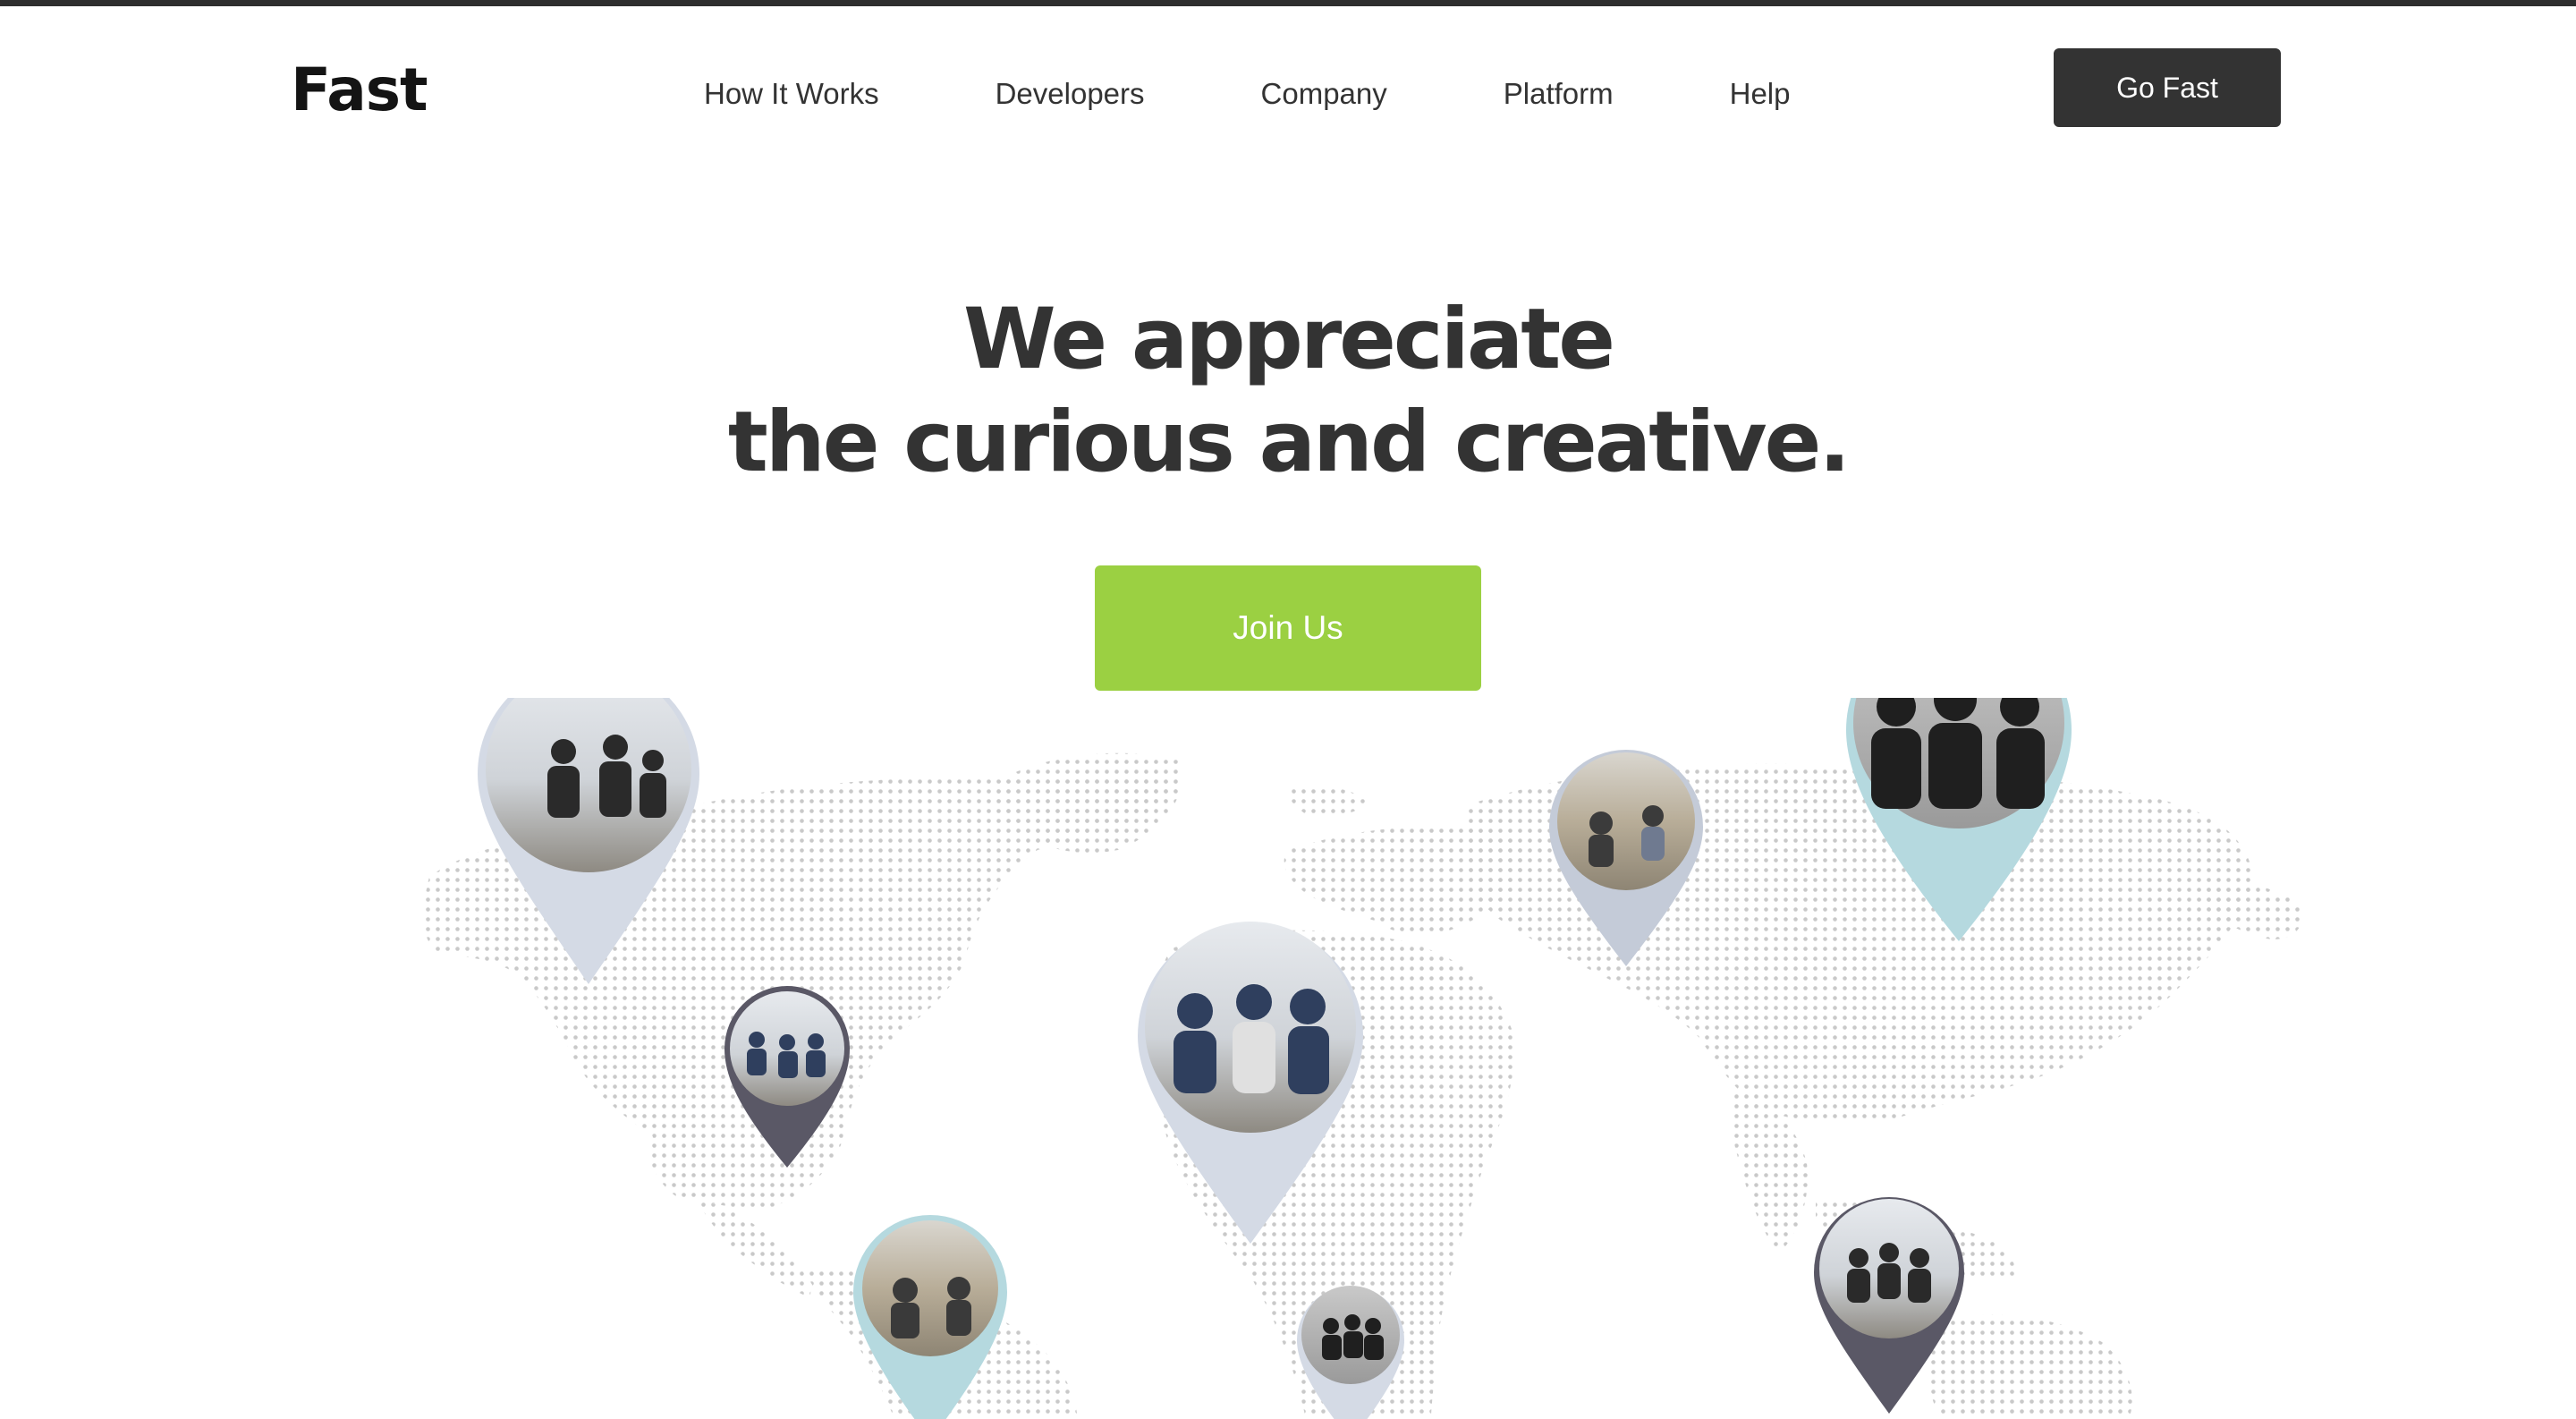  Describe the element at coordinates (1760, 94) in the screenshot. I see `nav-help: Help` at that location.